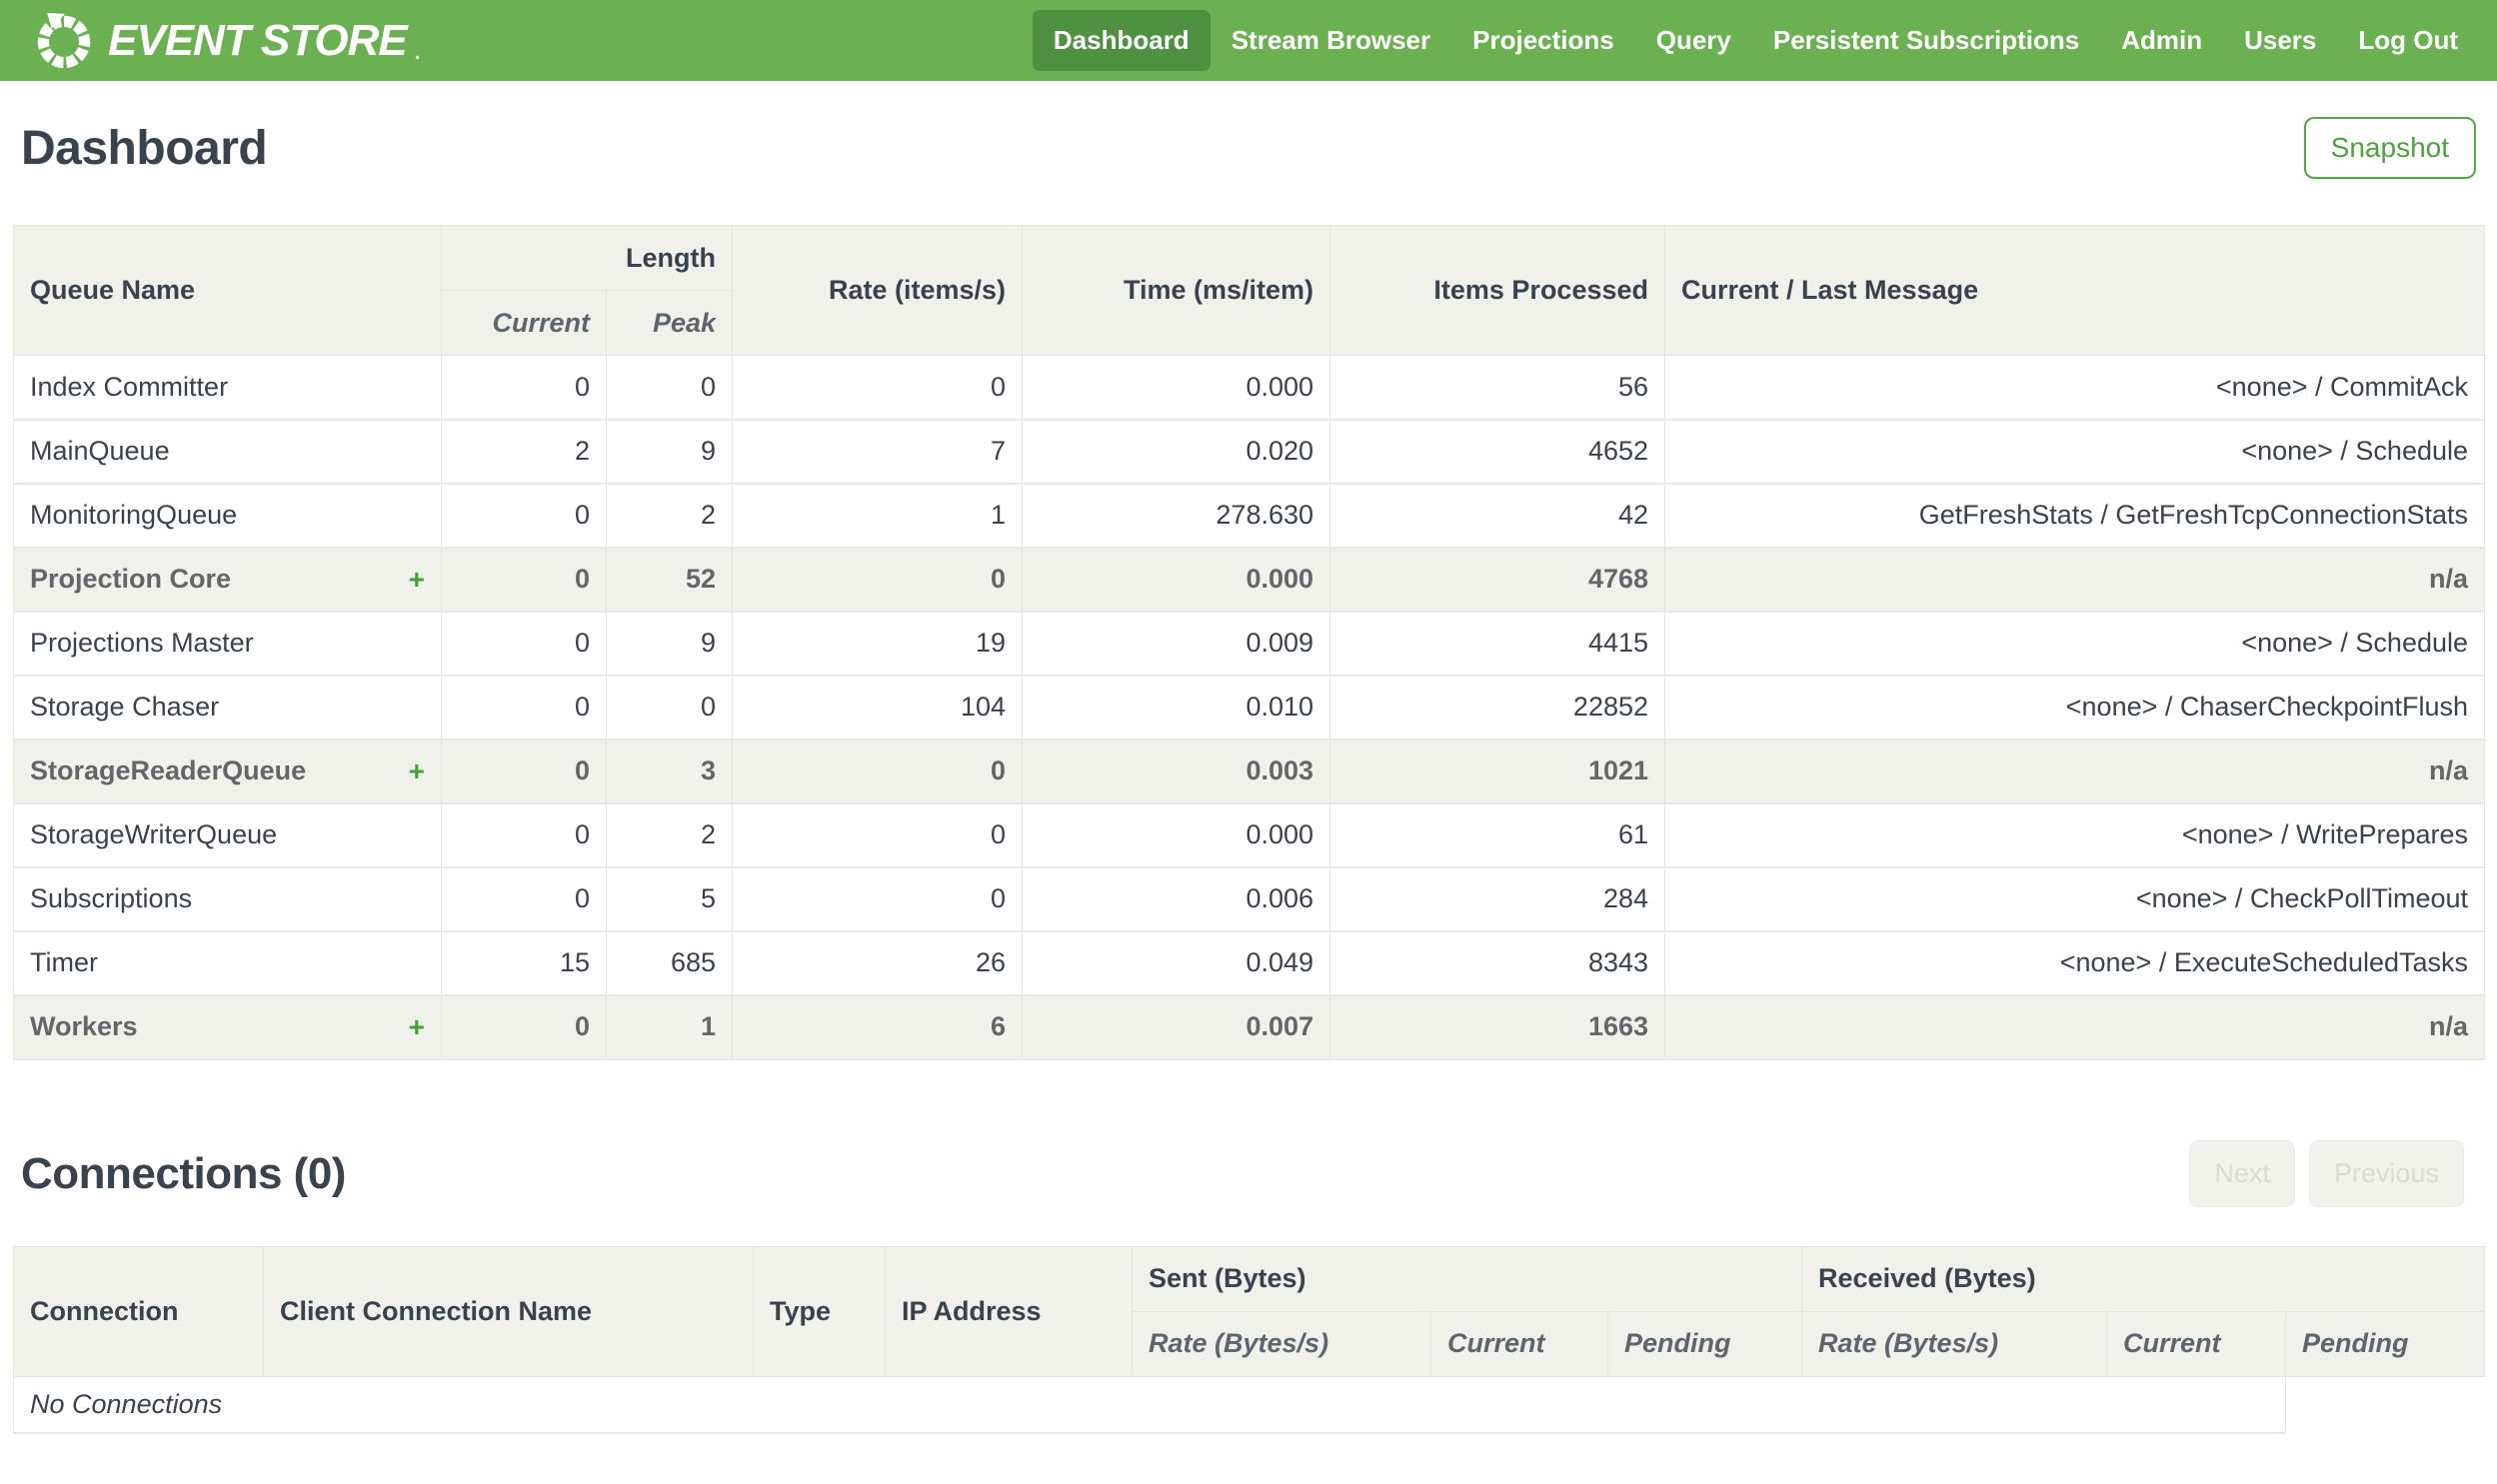  I want to click on queue-length-peak: 5, so click(669, 899).